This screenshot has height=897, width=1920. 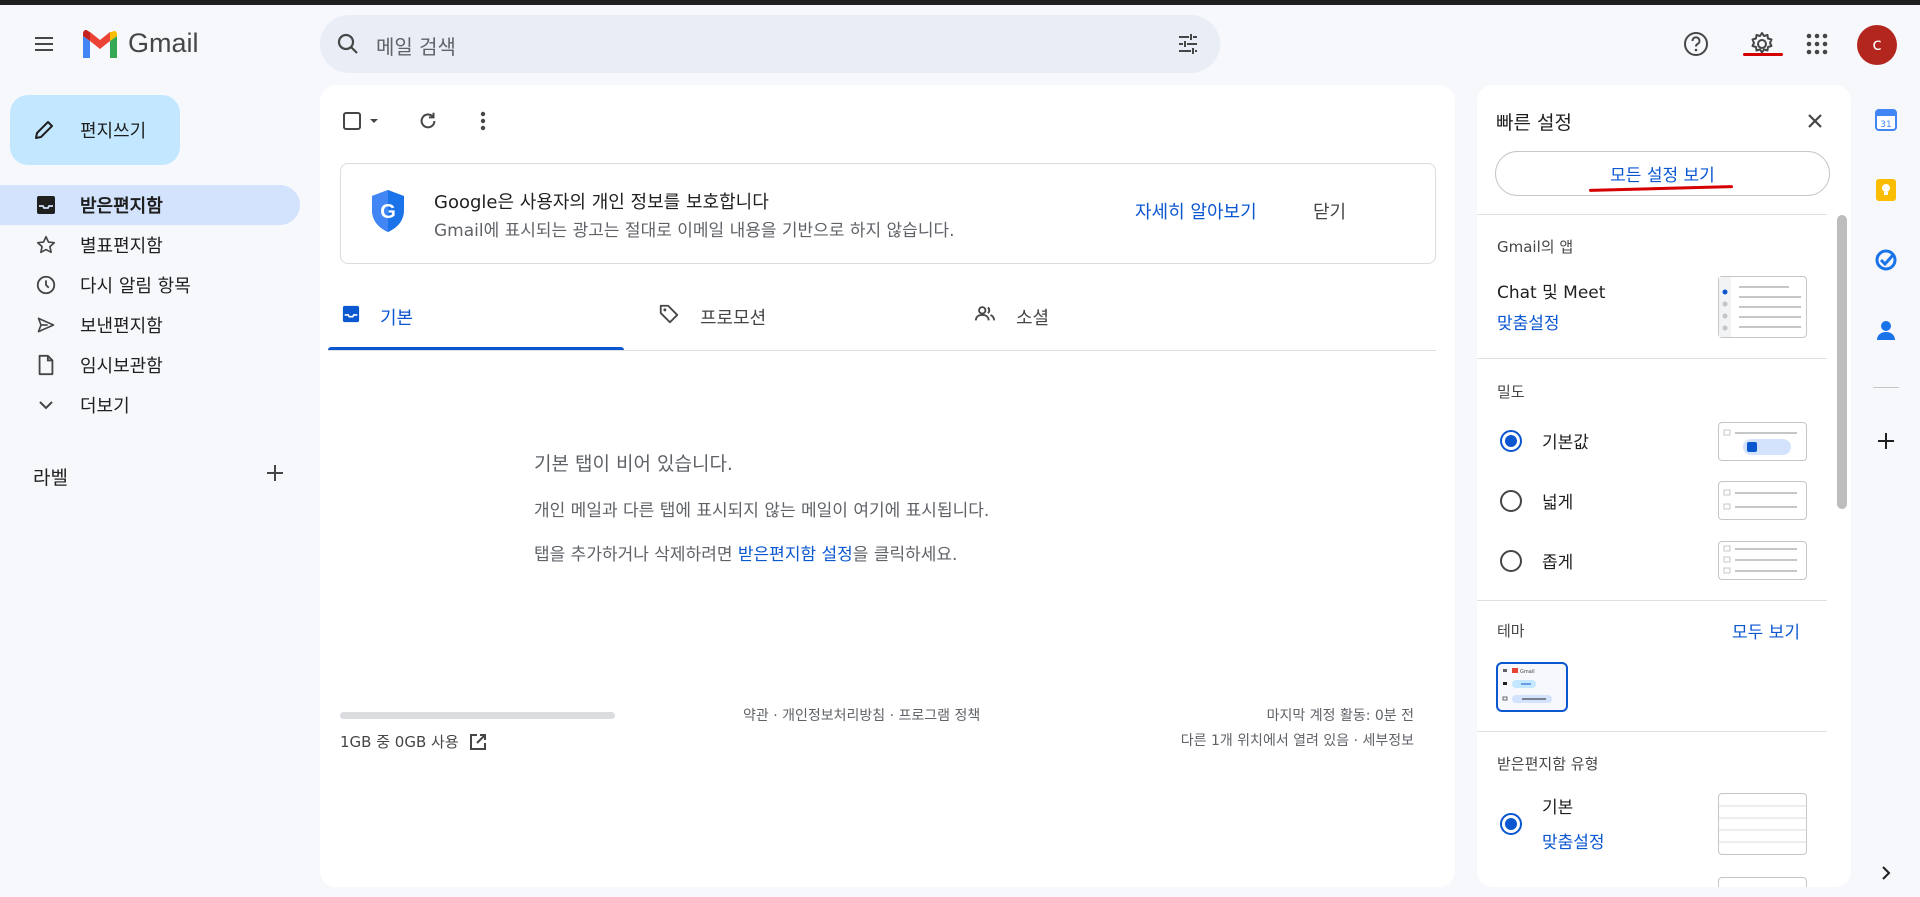 What do you see at coordinates (1815, 121) in the screenshot?
I see `close-icon` at bounding box center [1815, 121].